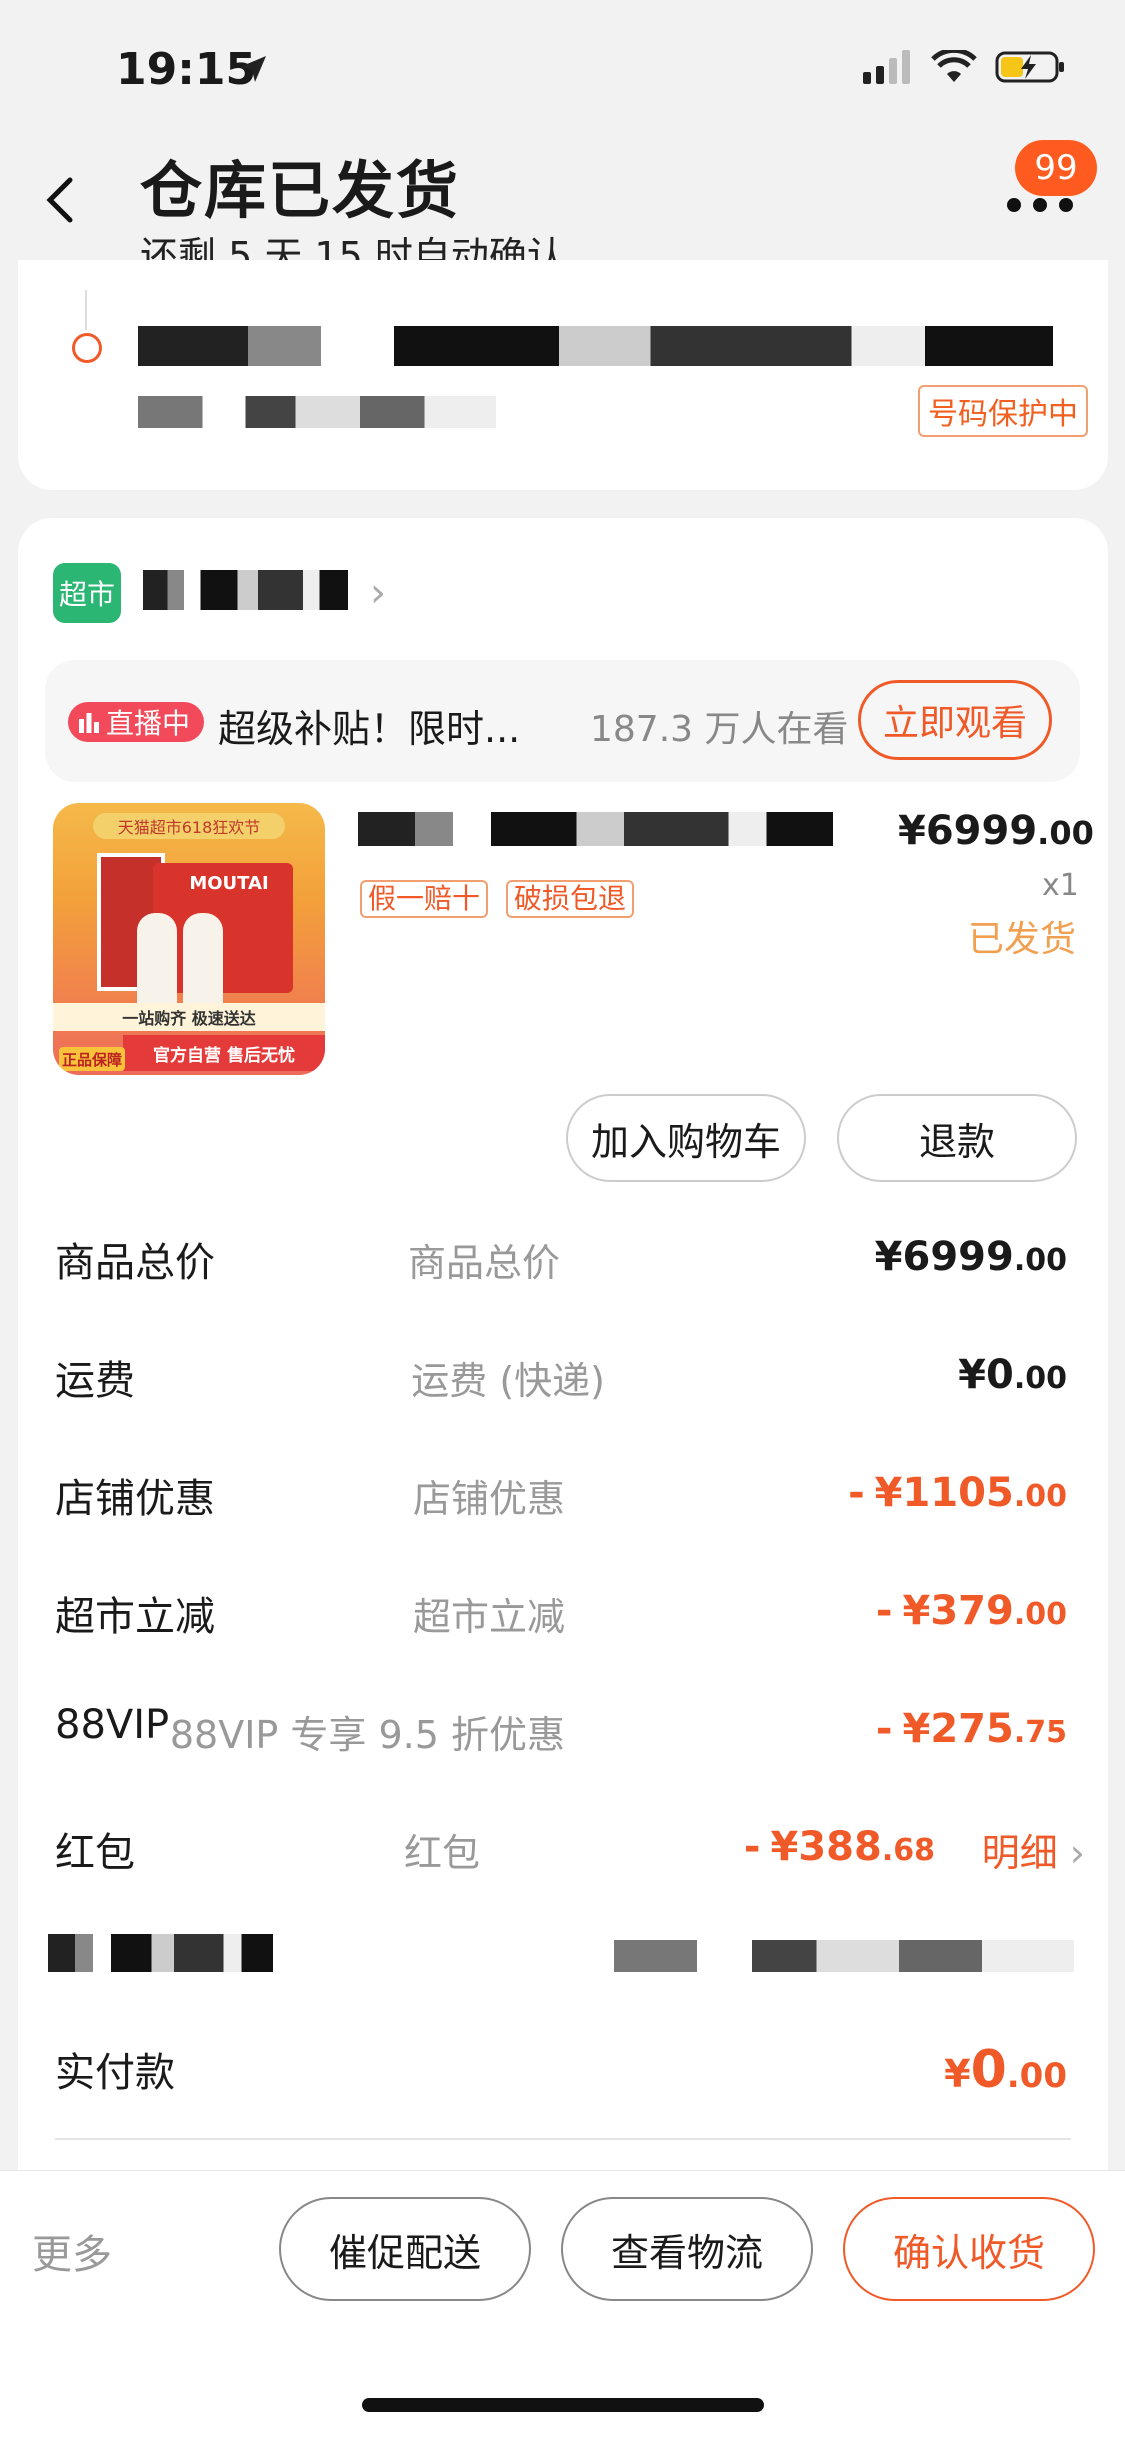  What do you see at coordinates (908, 1850) in the screenshot?
I see `amount-dec: .68` at bounding box center [908, 1850].